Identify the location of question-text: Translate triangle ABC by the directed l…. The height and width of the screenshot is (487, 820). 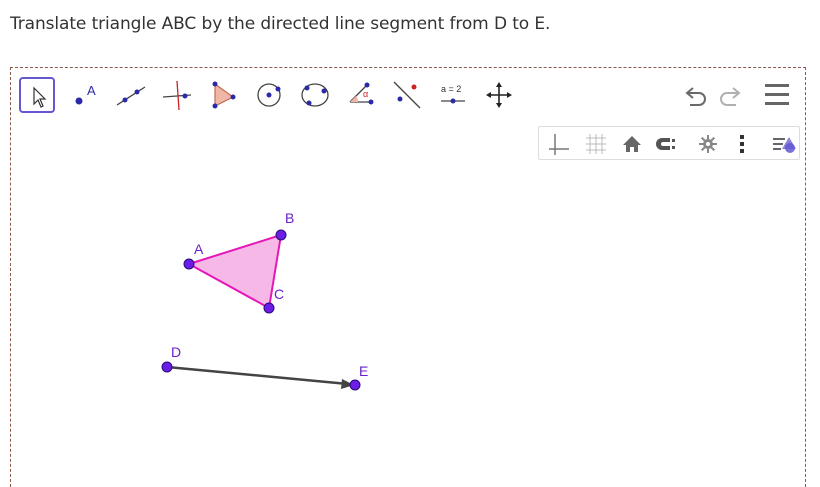
(280, 24).